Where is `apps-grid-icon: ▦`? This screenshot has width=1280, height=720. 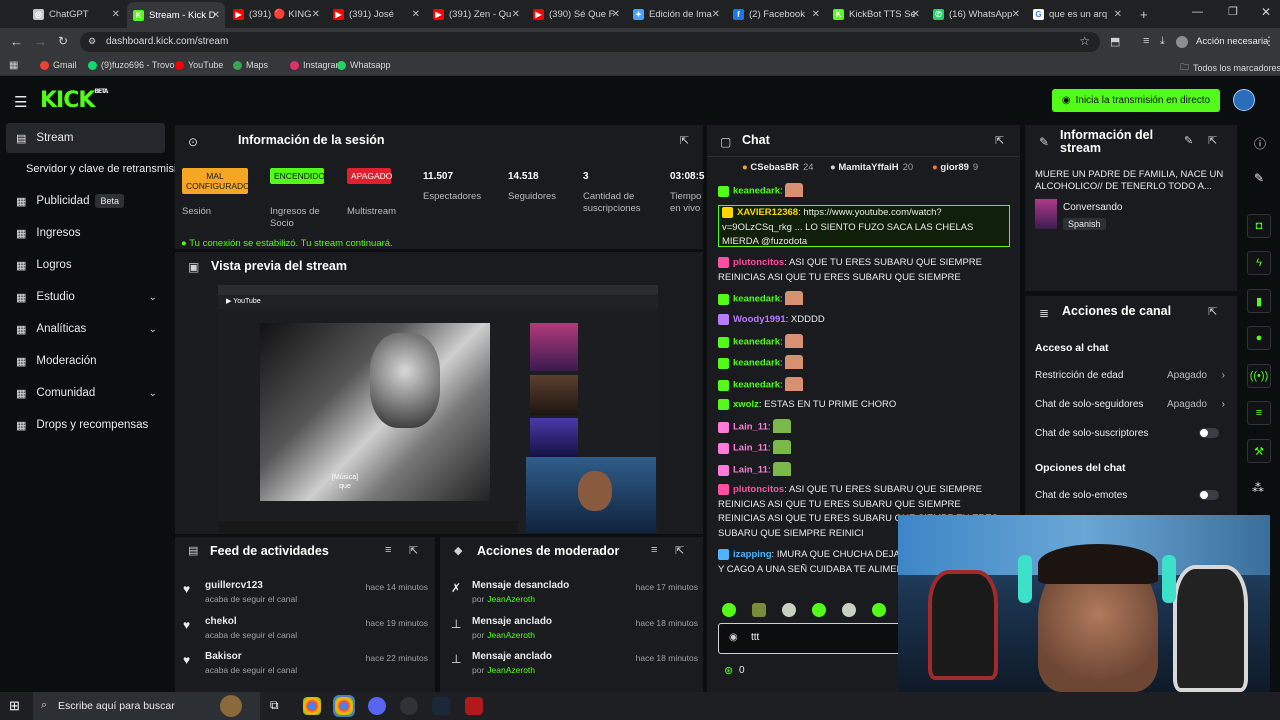
apps-grid-icon: ▦ is located at coordinates (13, 65).